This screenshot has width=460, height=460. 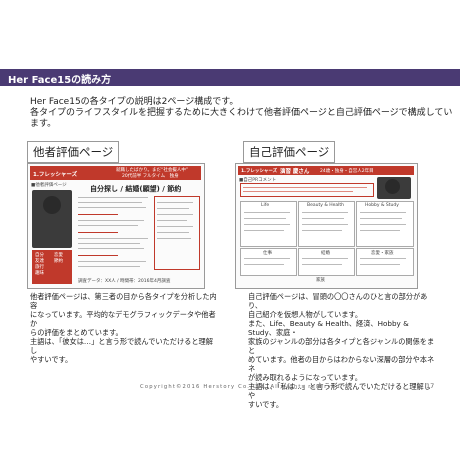 What do you see at coordinates (123, 301) in the screenshot?
I see `description-line: 他者評価ページは、第三者の目から各タイプを分析した内容` at bounding box center [123, 301].